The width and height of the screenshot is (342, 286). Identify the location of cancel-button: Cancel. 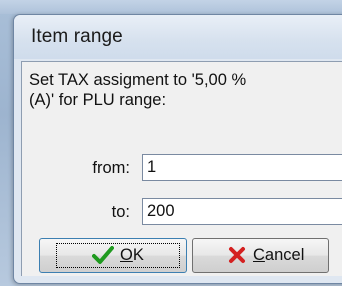
(260, 255).